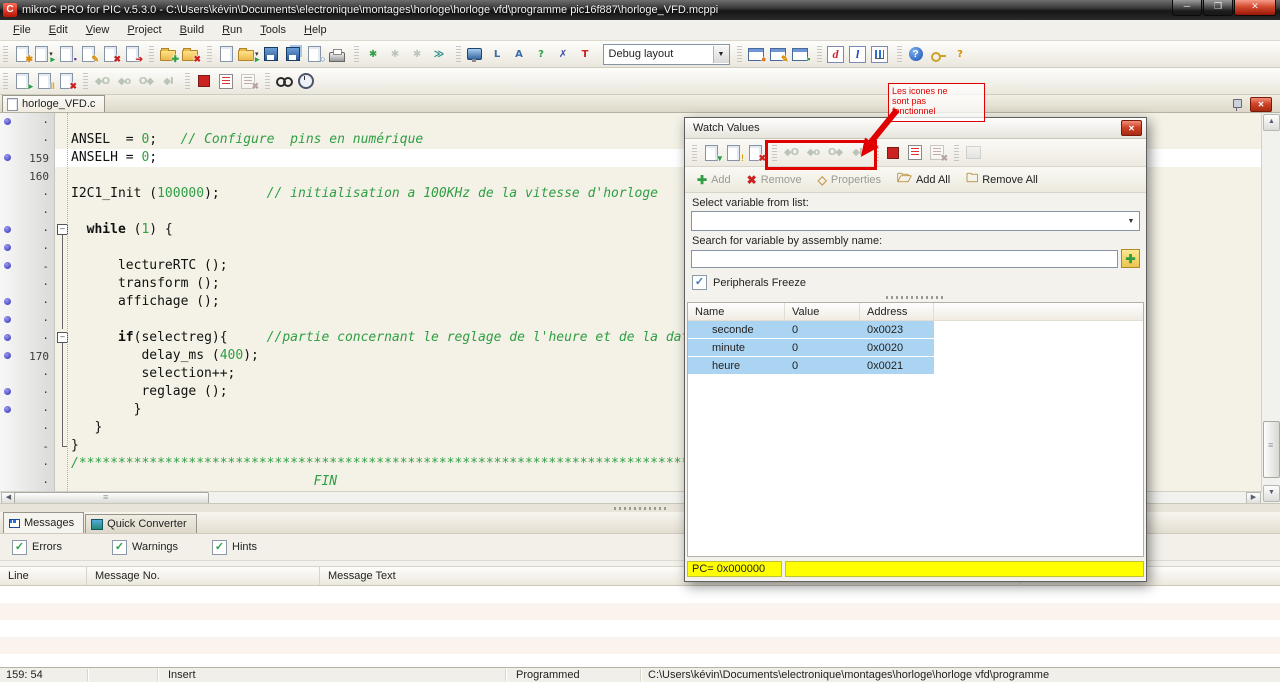 Image resolution: width=1280 pixels, height=682 pixels. I want to click on close-button, so click(1255, 8).